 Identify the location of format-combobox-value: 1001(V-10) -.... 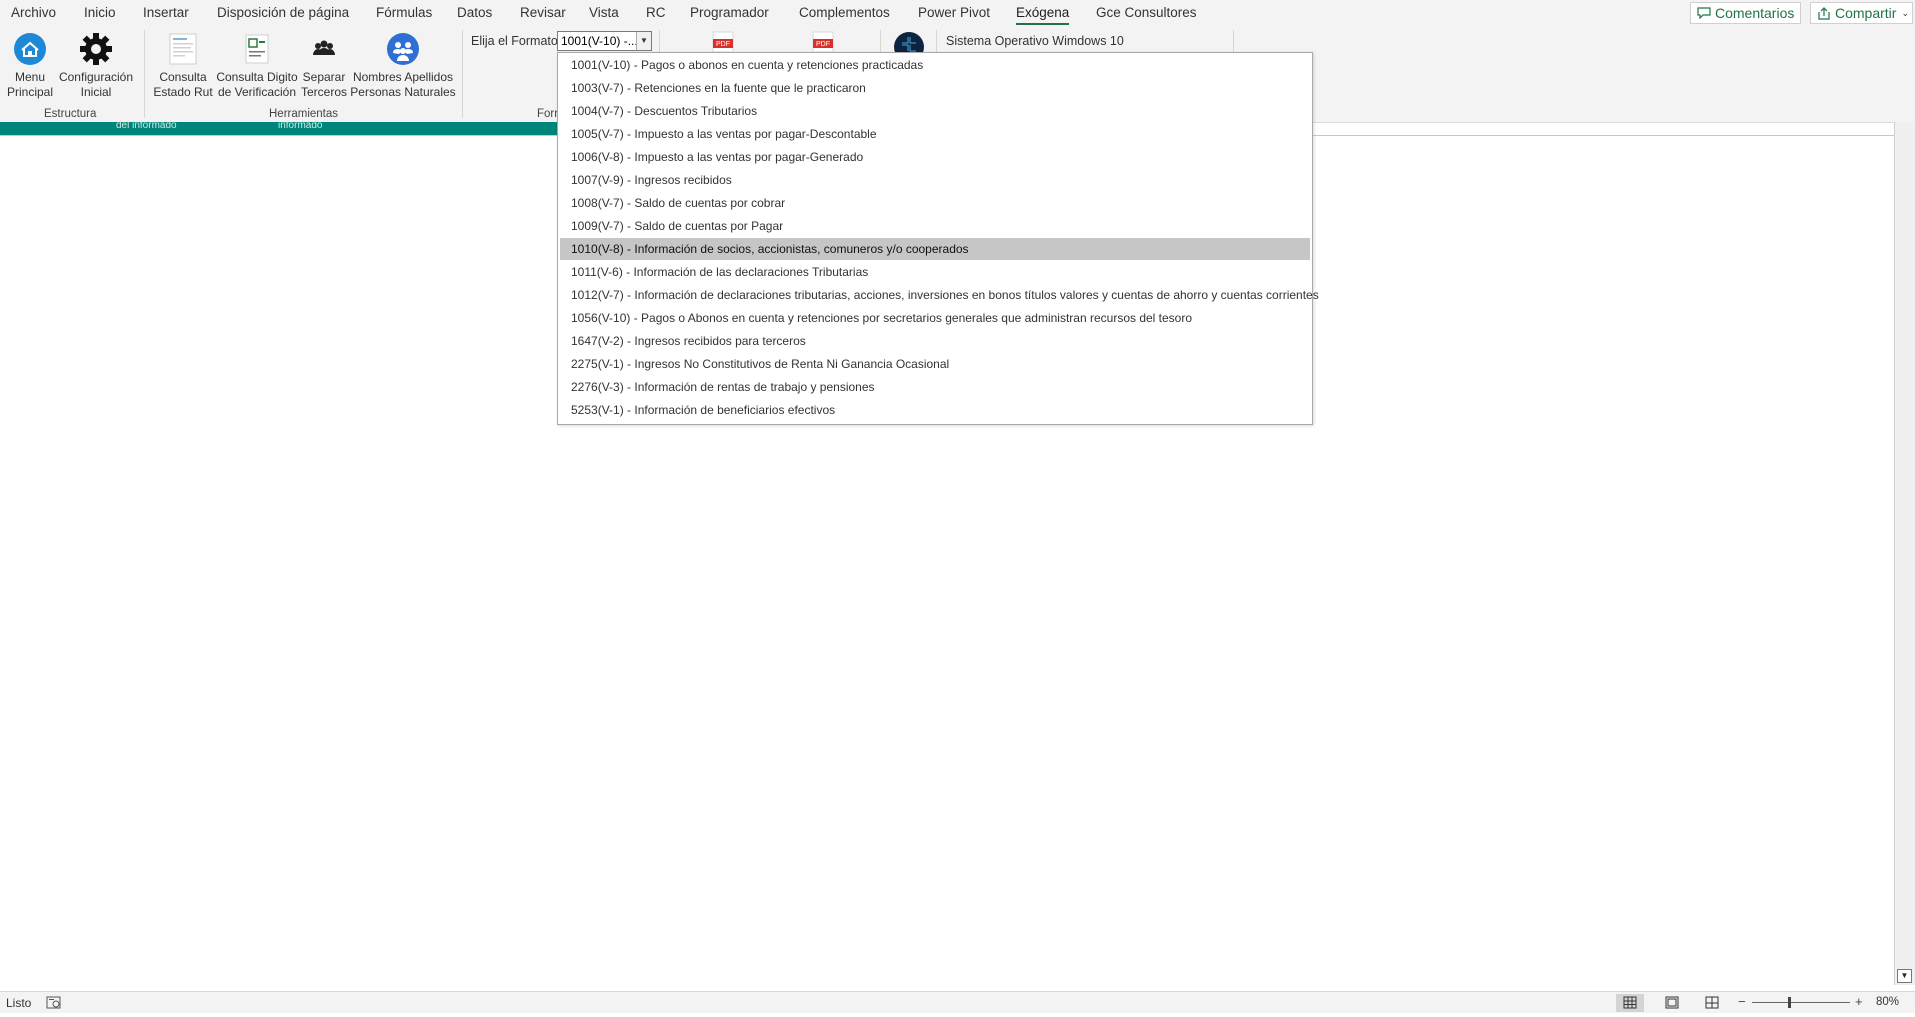
(599, 41).